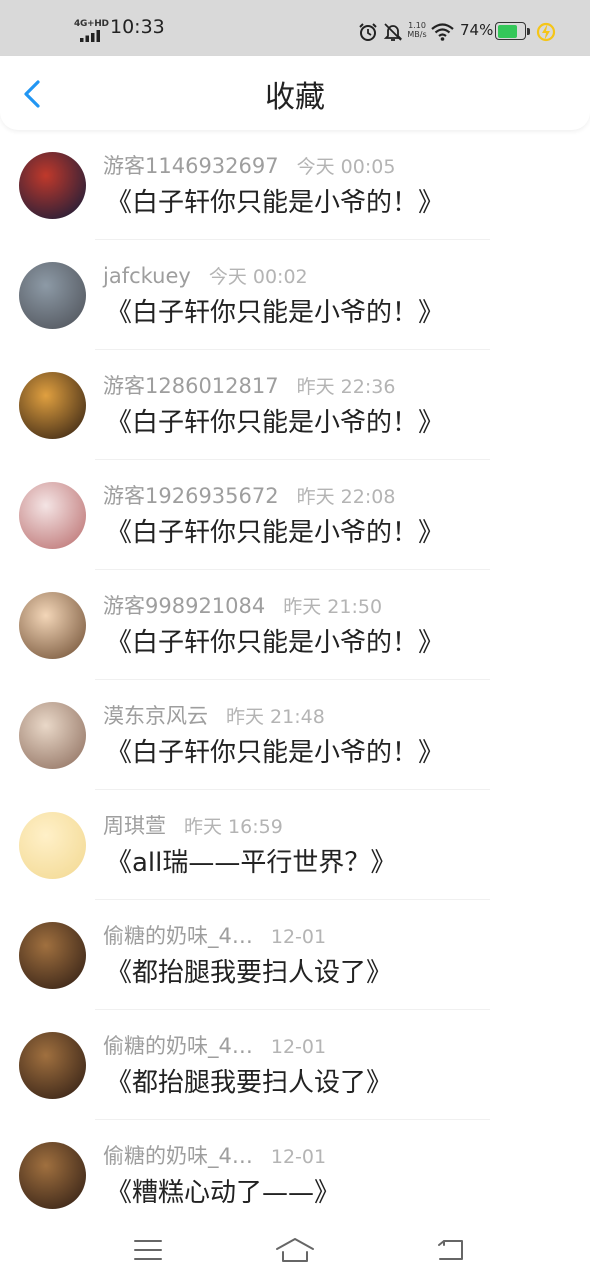 This screenshot has width=590, height=1280. I want to click on favorite-time: 昨天 21:48, so click(275, 717).